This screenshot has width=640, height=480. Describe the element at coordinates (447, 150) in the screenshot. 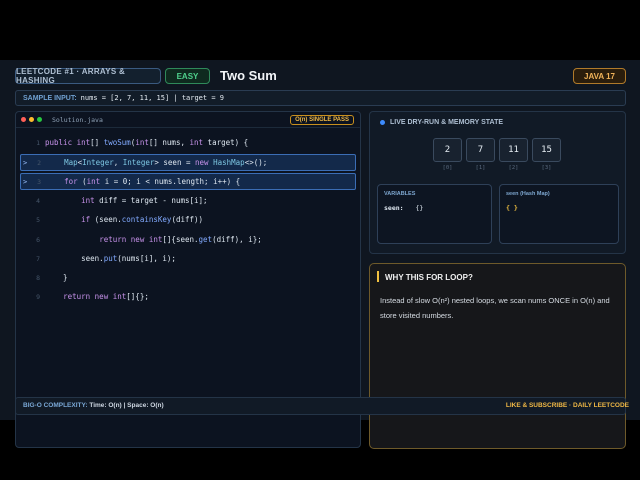

I see `array-cell: 2` at that location.